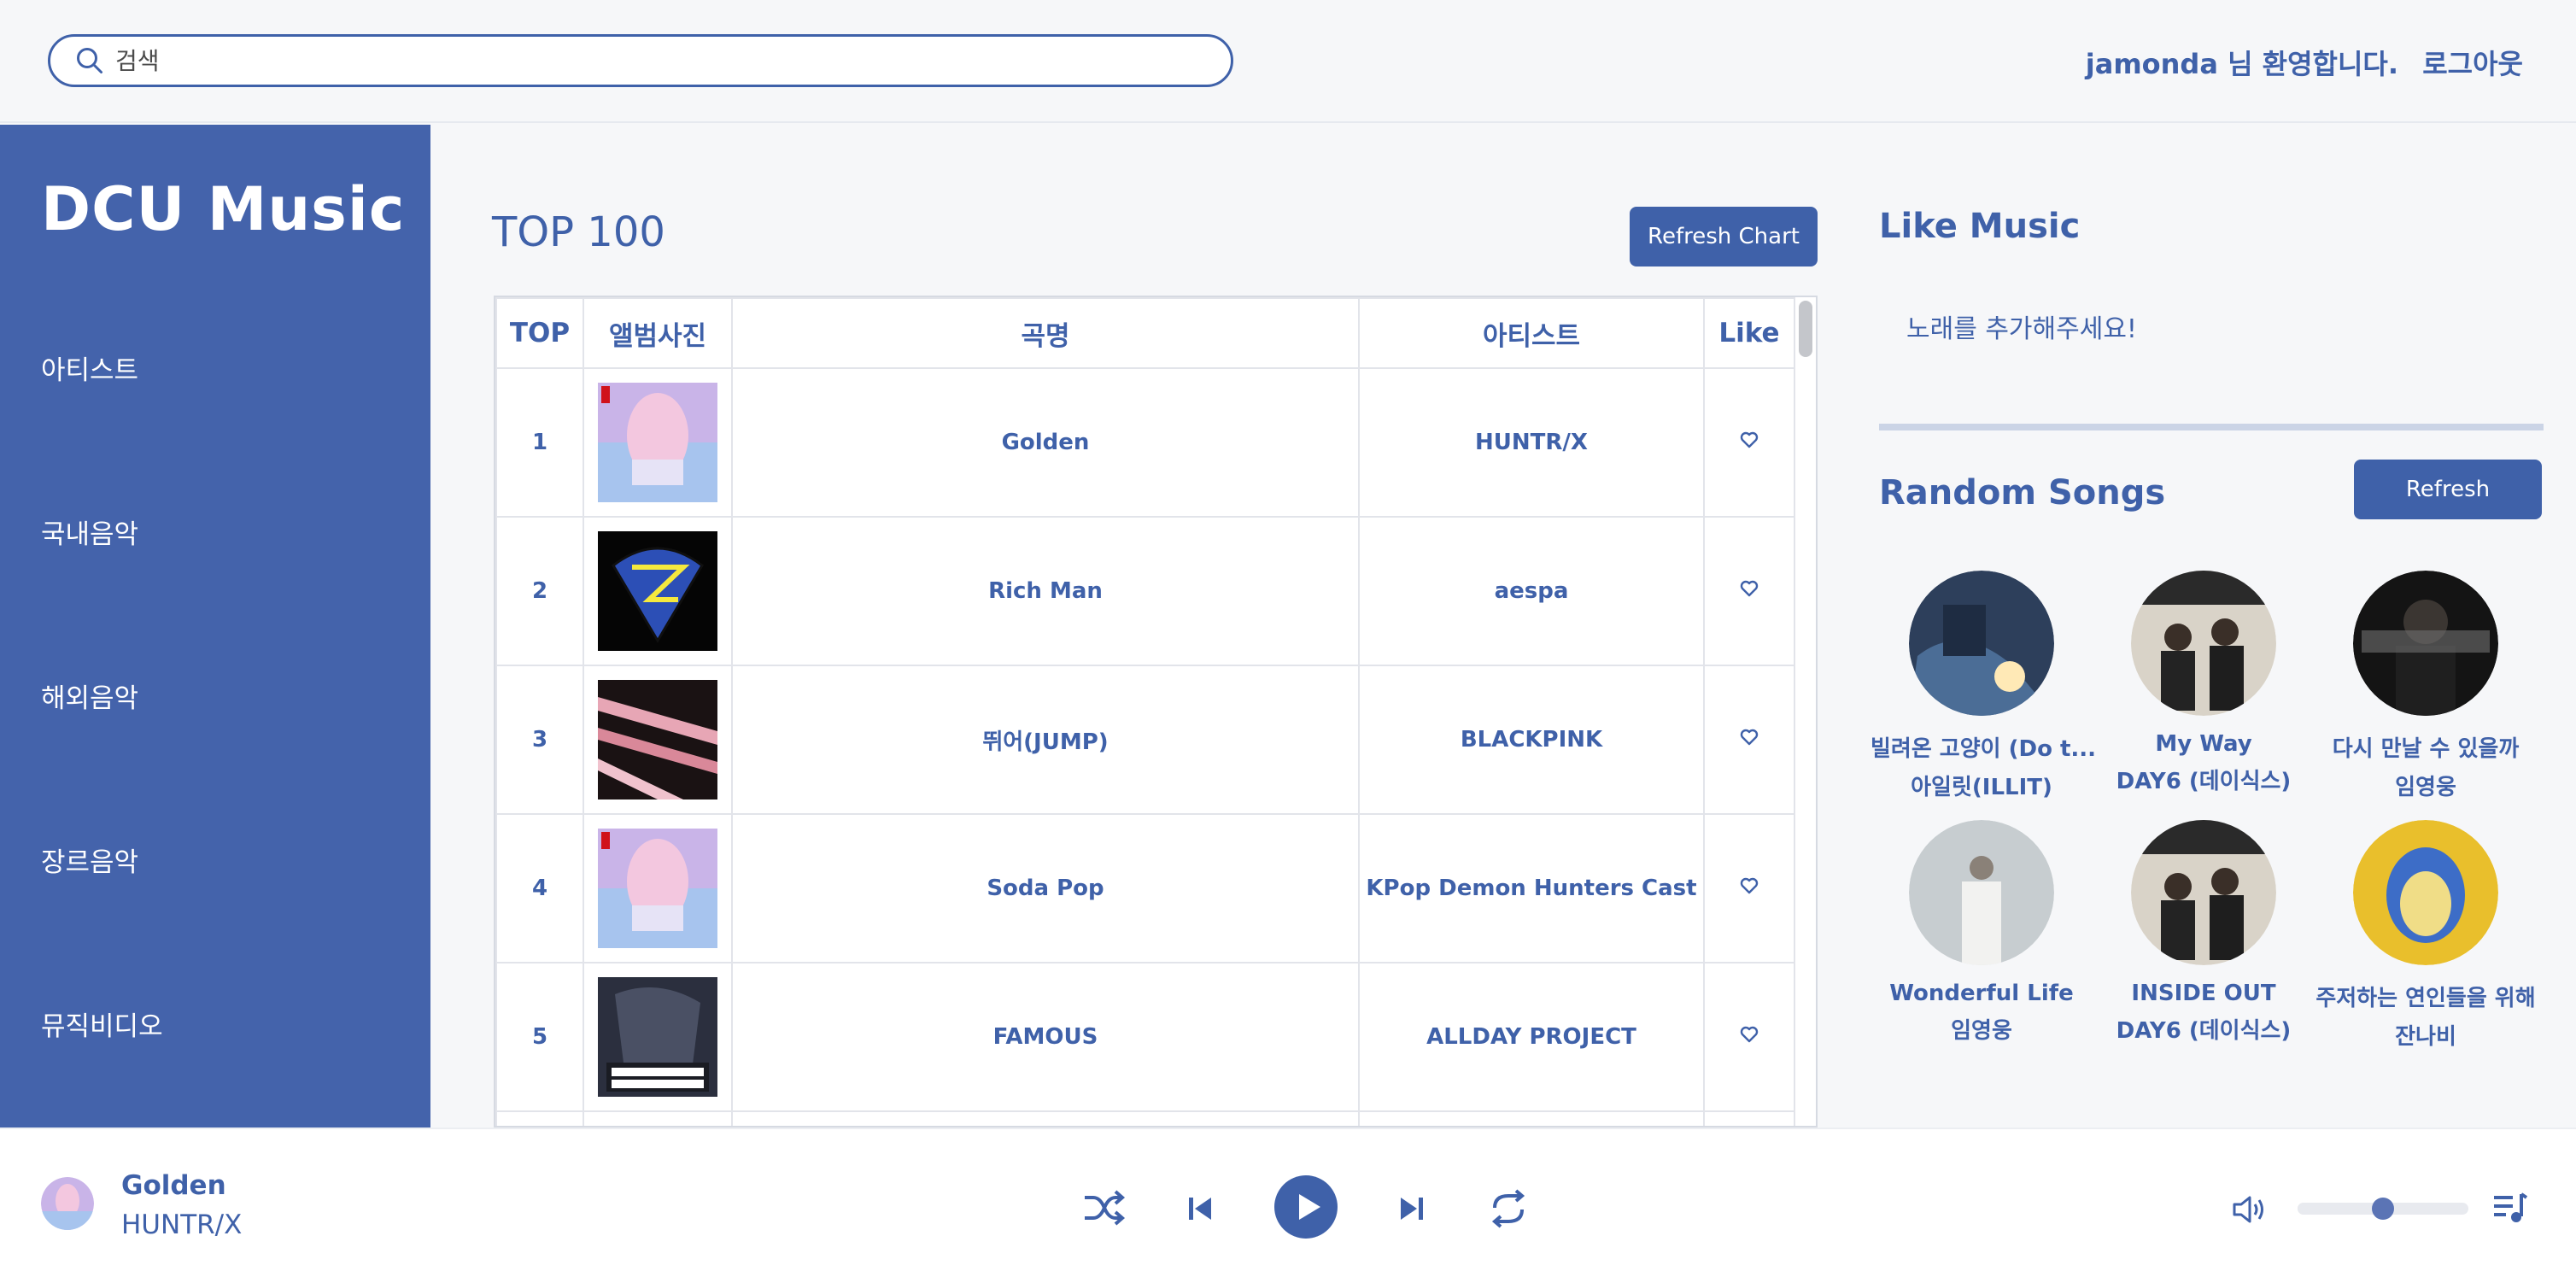  What do you see at coordinates (2340, 1209) in the screenshot?
I see `volume-slider-fill` at bounding box center [2340, 1209].